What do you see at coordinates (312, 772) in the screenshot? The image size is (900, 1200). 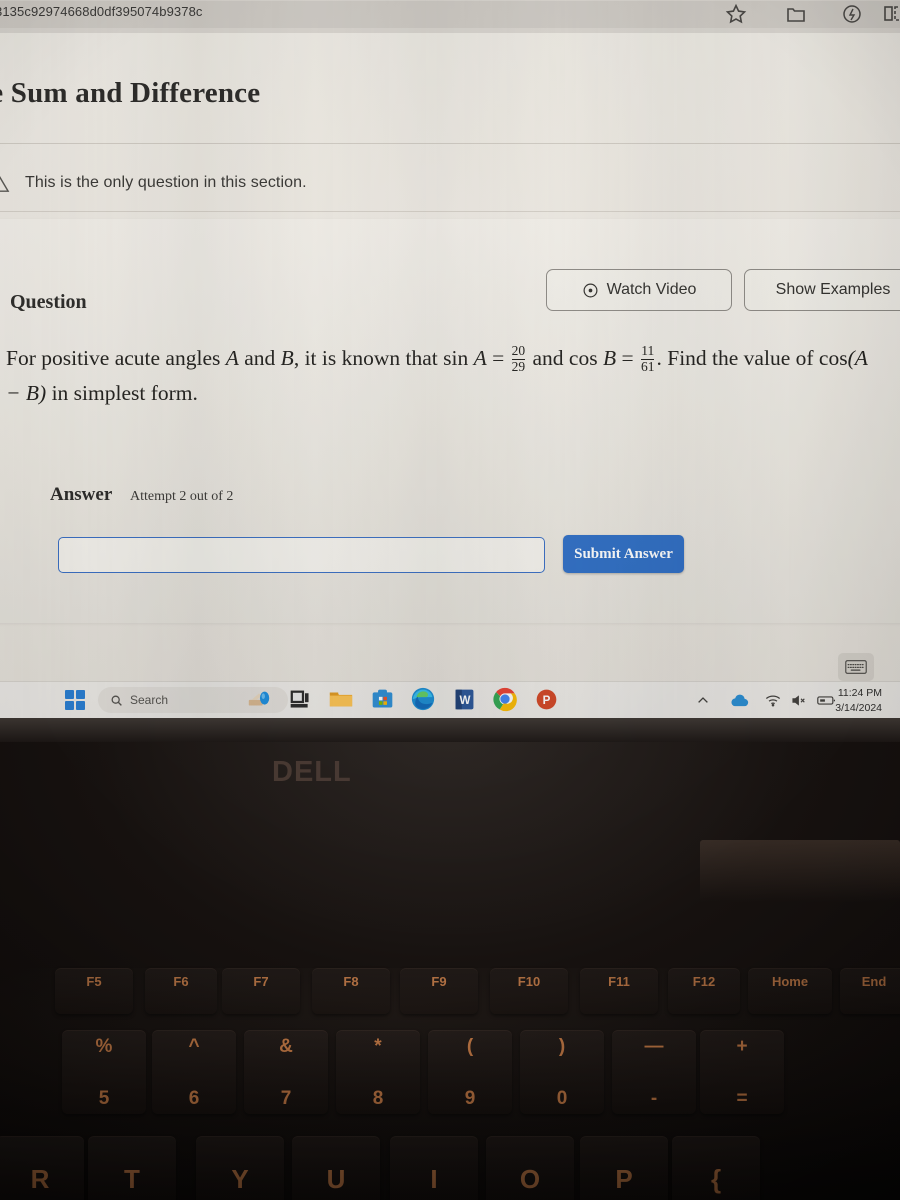 I see `dell-brand-logo: DELL` at bounding box center [312, 772].